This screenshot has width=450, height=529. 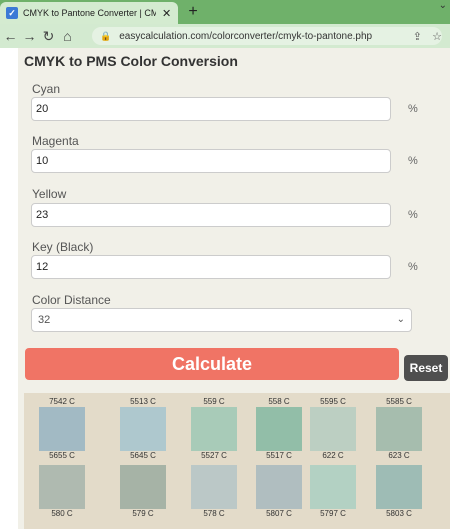 I want to click on swatch-item: 5513 C 5645 C, so click(x=143, y=429).